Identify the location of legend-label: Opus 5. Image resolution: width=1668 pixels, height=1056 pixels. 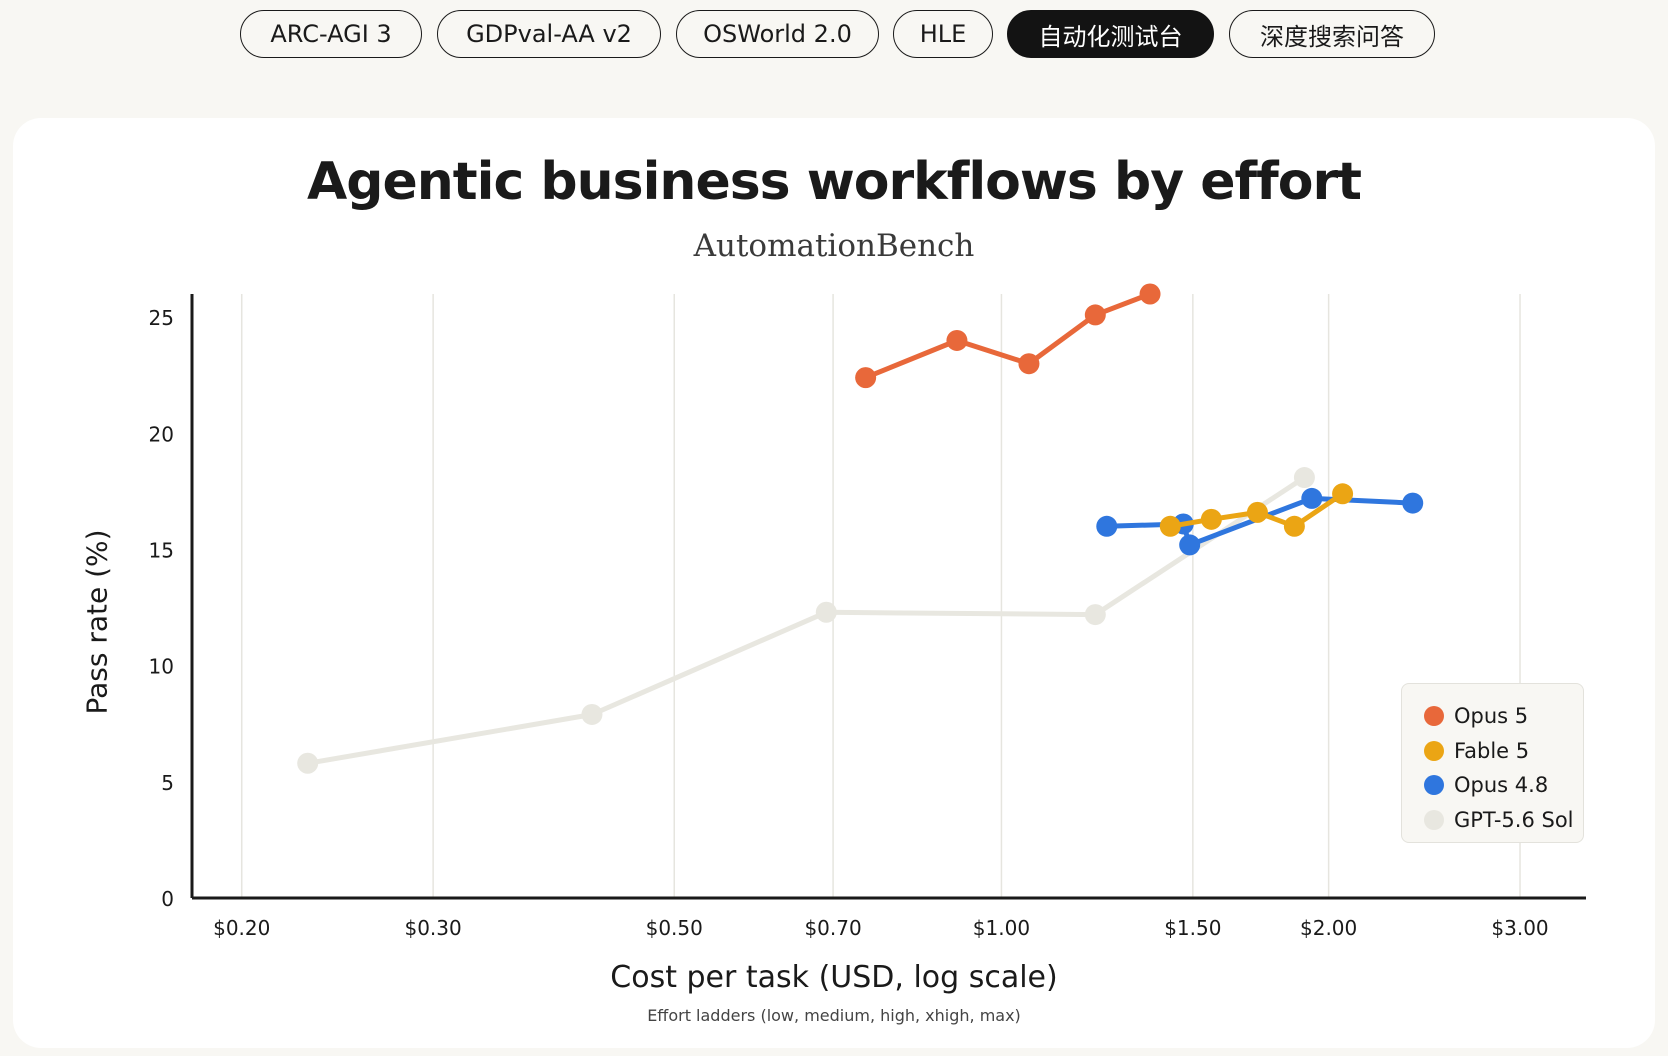
(1491, 716).